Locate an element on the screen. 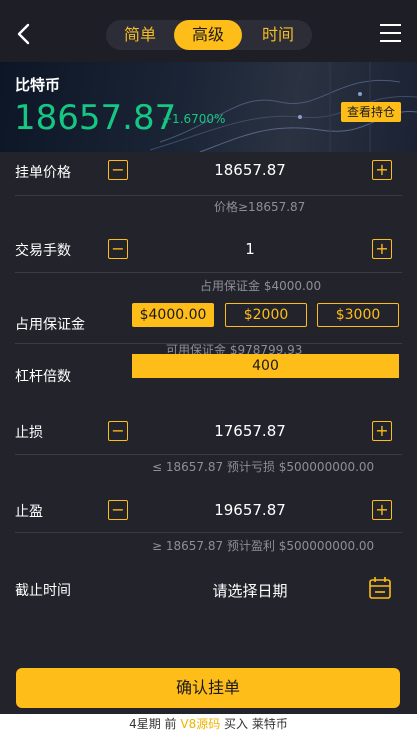 Image resolution: width=417 pixels, height=739 pixels. take-profit-value: 19657.87 is located at coordinates (250, 510).